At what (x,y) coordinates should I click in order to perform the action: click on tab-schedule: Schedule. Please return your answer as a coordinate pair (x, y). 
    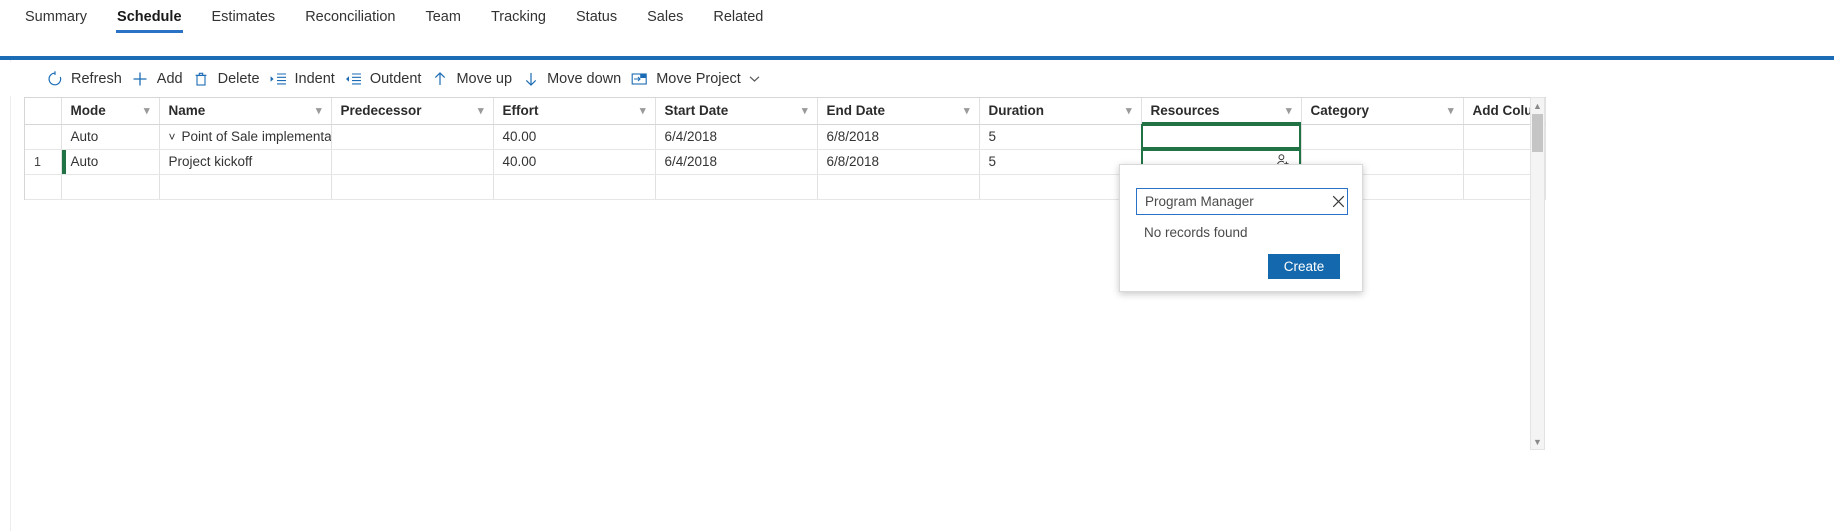
    Looking at the image, I should click on (149, 17).